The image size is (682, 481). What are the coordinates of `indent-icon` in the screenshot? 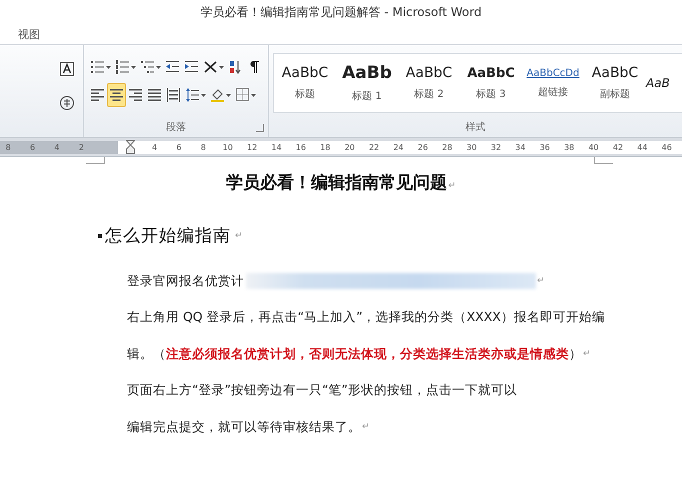 It's located at (191, 67).